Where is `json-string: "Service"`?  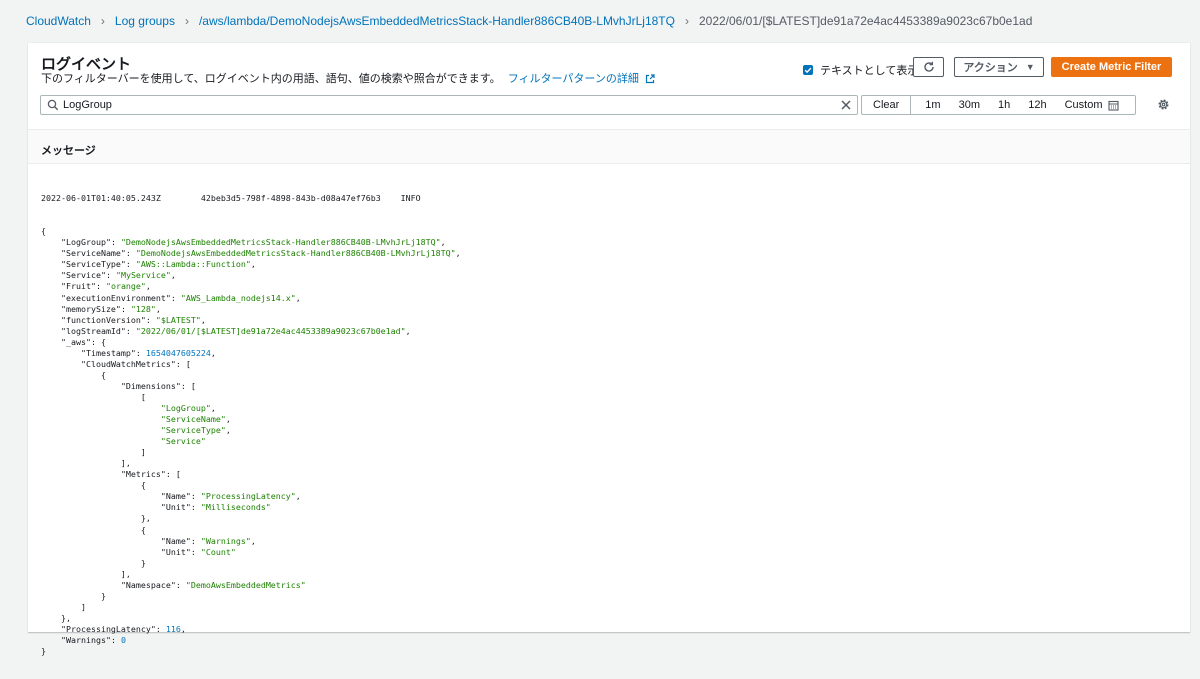
json-string: "Service" is located at coordinates (183, 441).